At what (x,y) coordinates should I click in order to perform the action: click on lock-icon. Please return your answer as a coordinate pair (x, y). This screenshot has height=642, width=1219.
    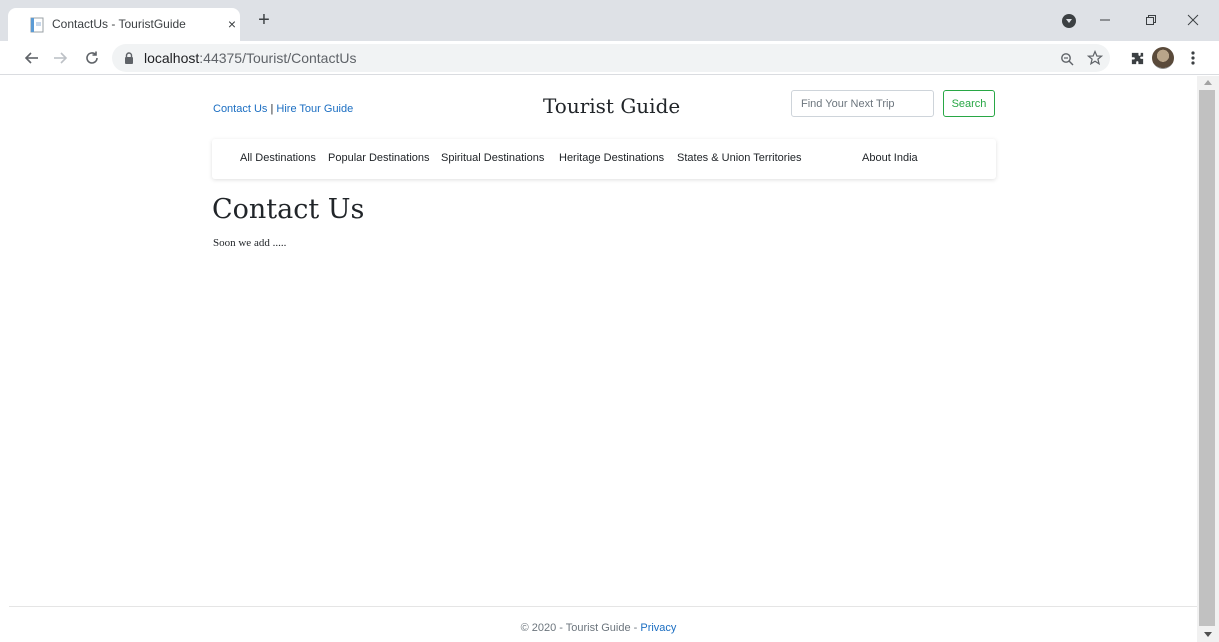
    Looking at the image, I should click on (129, 58).